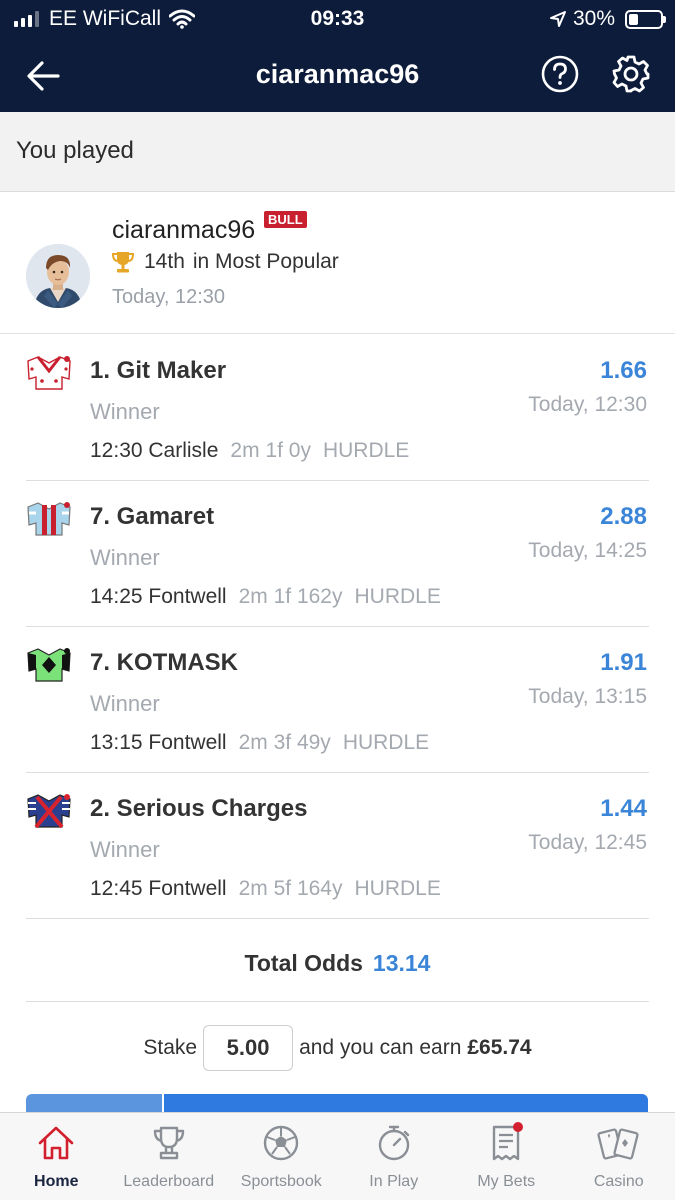 Image resolution: width=675 pixels, height=1200 pixels. I want to click on status-bar: EE WiFiCall 09:33 30%, so click(337, 19).